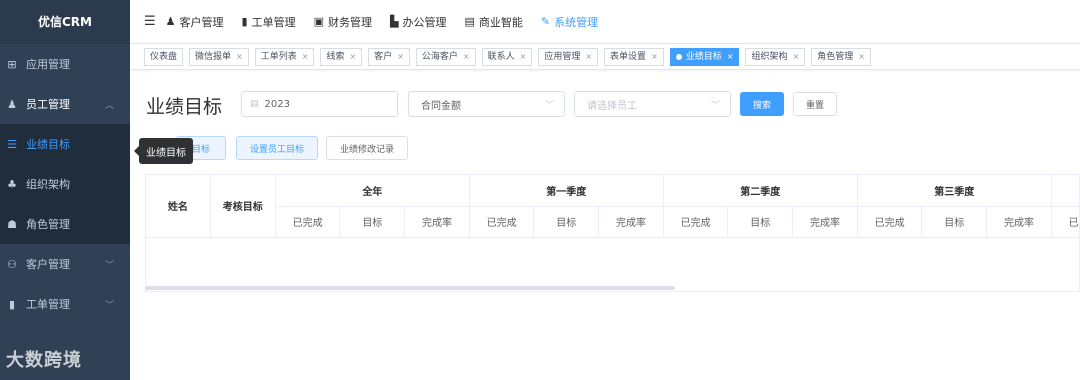  What do you see at coordinates (184, 107) in the screenshot?
I see `page-title: 业绩目标` at bounding box center [184, 107].